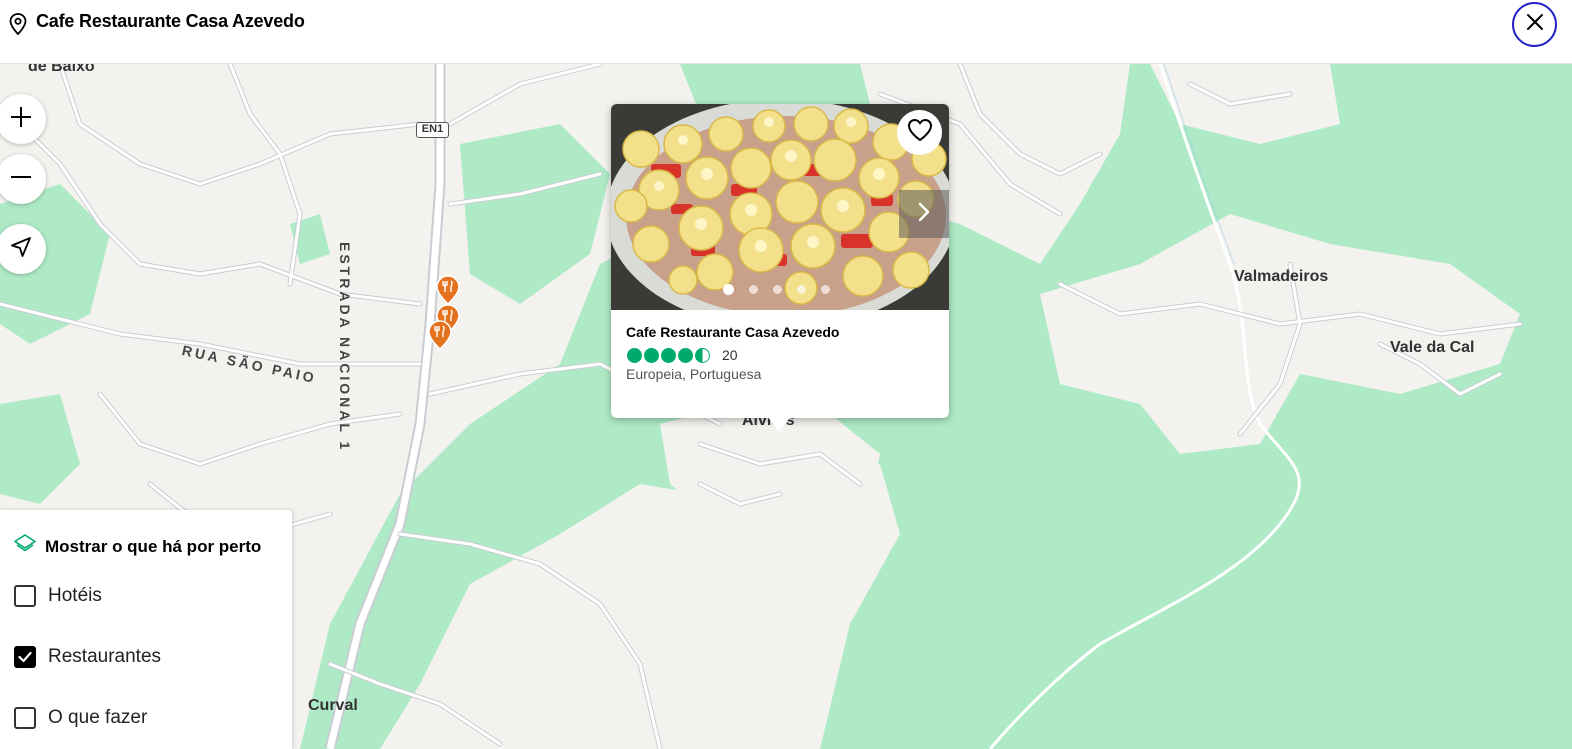 The height and width of the screenshot is (749, 1572). What do you see at coordinates (105, 656) in the screenshot?
I see `filter-label: Restaurantes` at bounding box center [105, 656].